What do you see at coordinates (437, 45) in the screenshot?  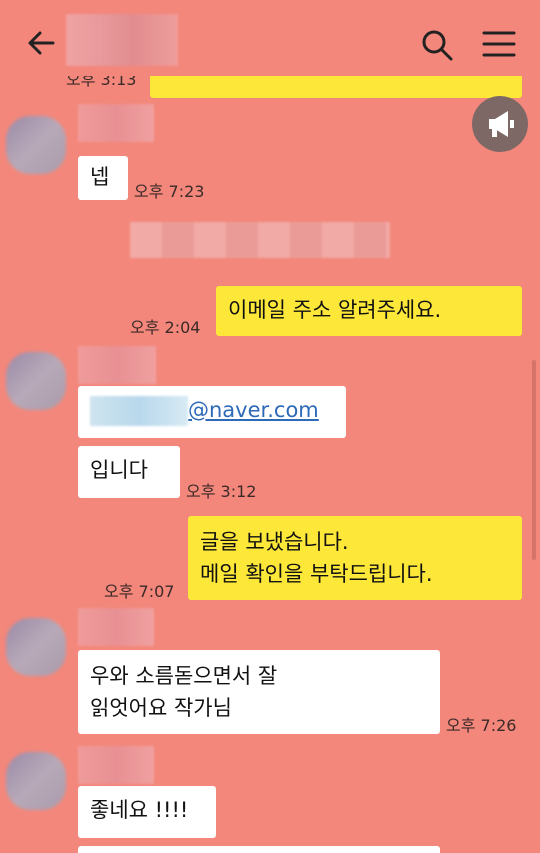 I see `search-icon` at bounding box center [437, 45].